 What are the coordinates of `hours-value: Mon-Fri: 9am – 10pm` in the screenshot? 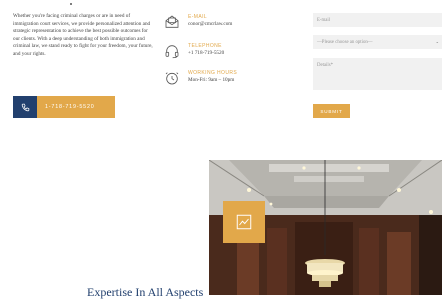 It's located at (211, 80).